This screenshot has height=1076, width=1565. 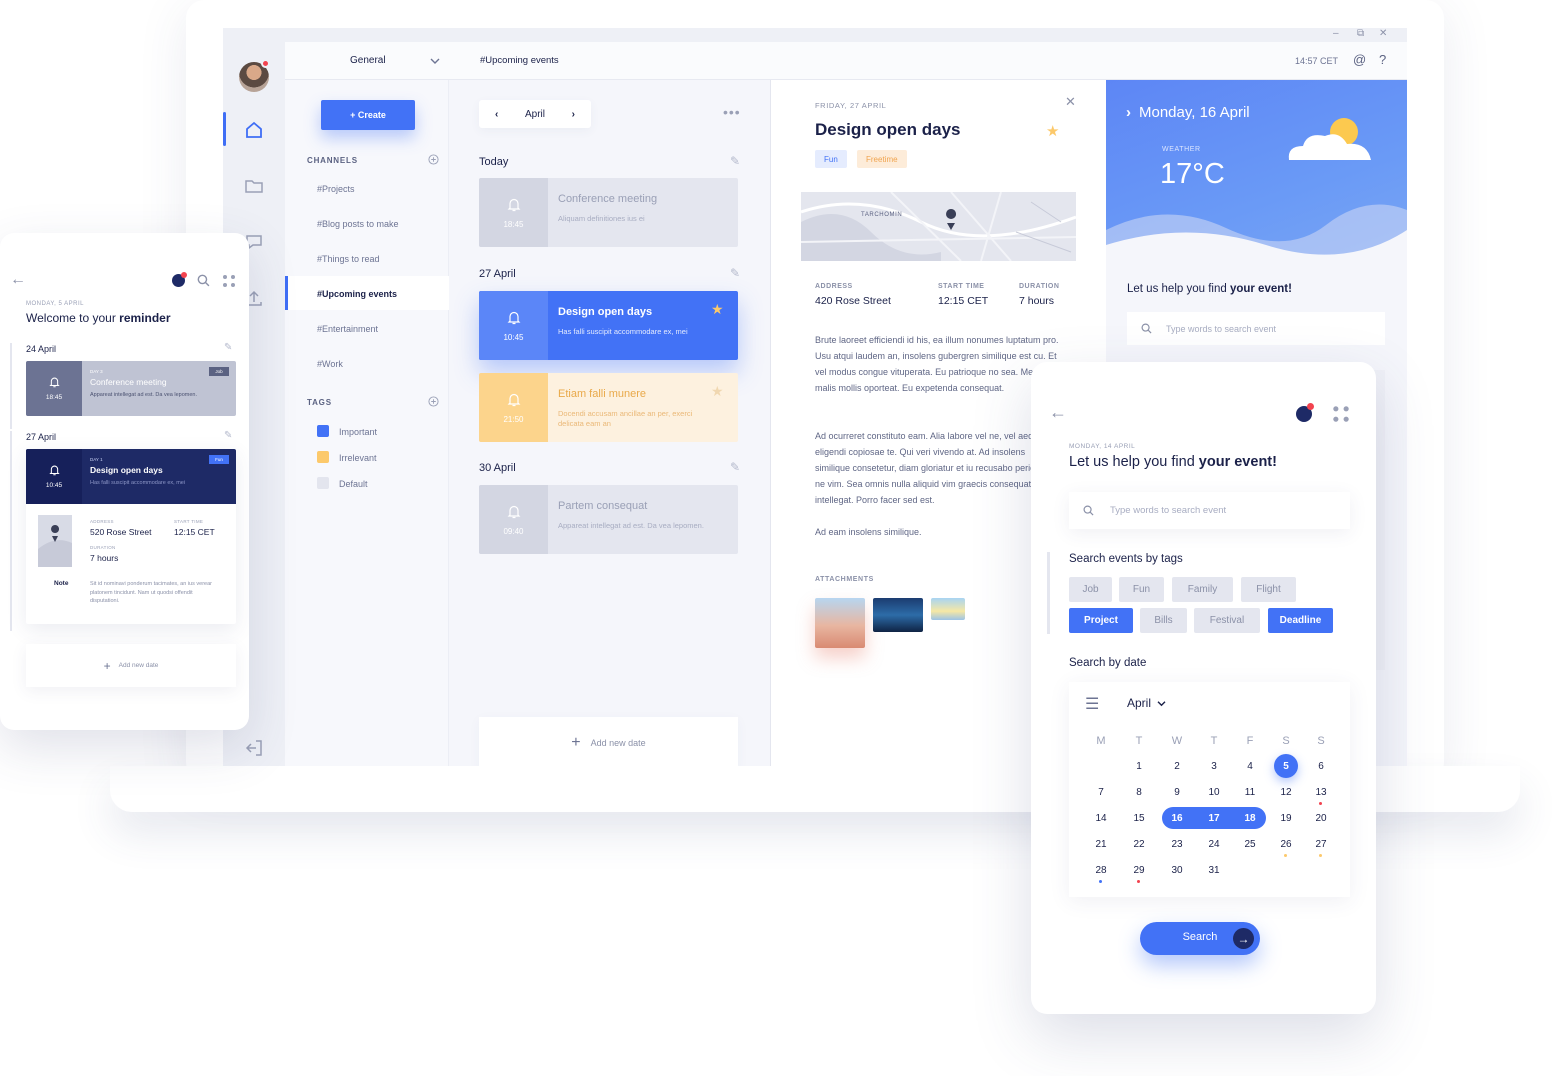 I want to click on close-icon: ✕, so click(x=1070, y=102).